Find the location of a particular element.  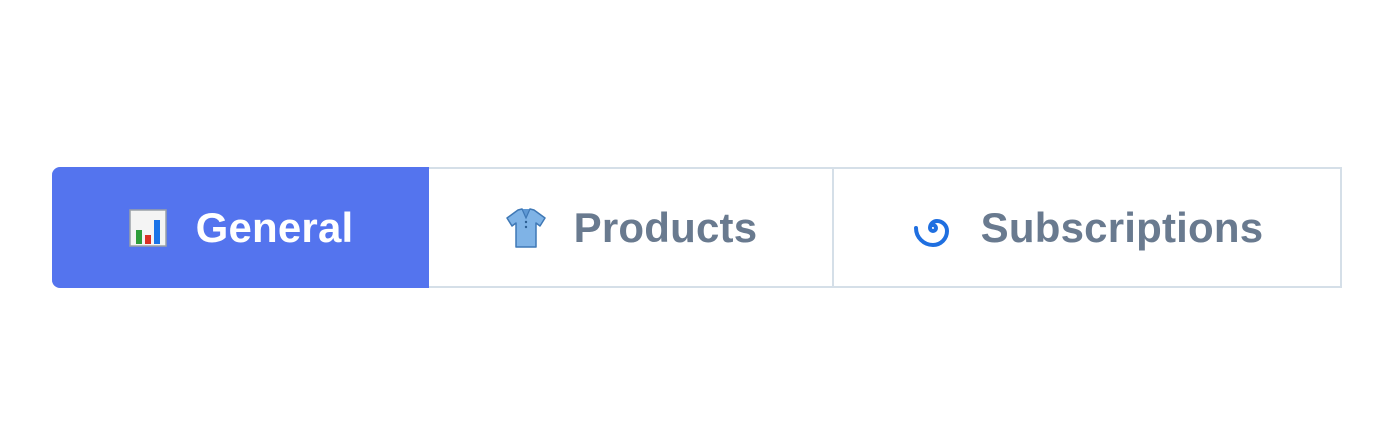

tab-subscriptions-label: Subscriptions is located at coordinates (1122, 227).